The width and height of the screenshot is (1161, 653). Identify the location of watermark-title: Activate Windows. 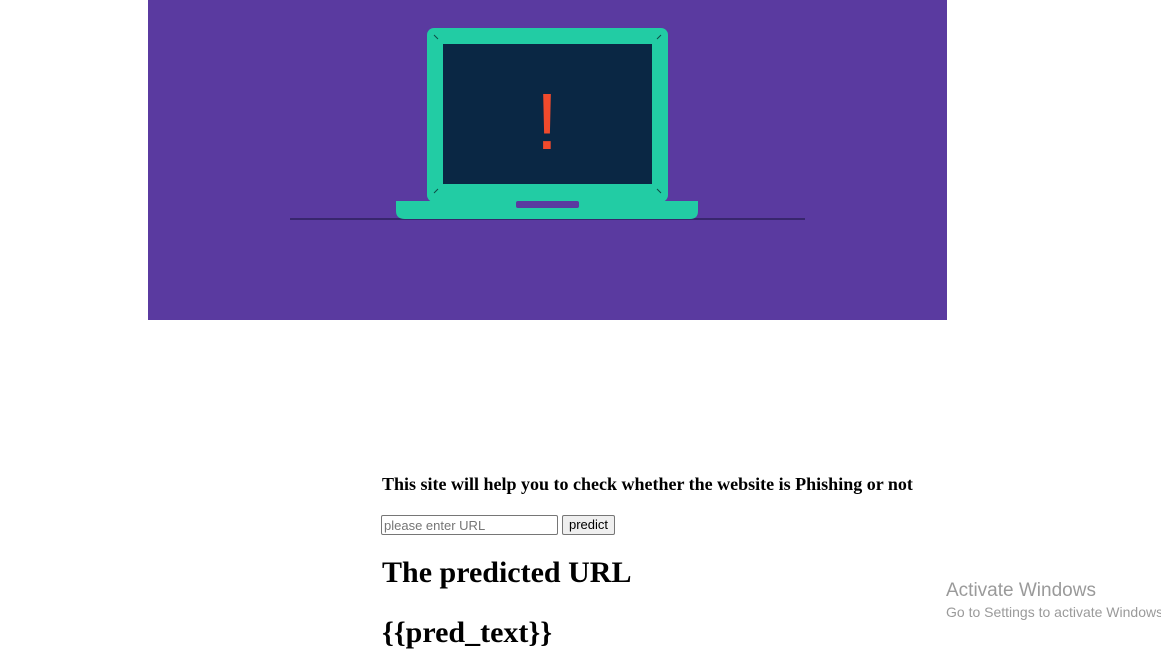
(1021, 590).